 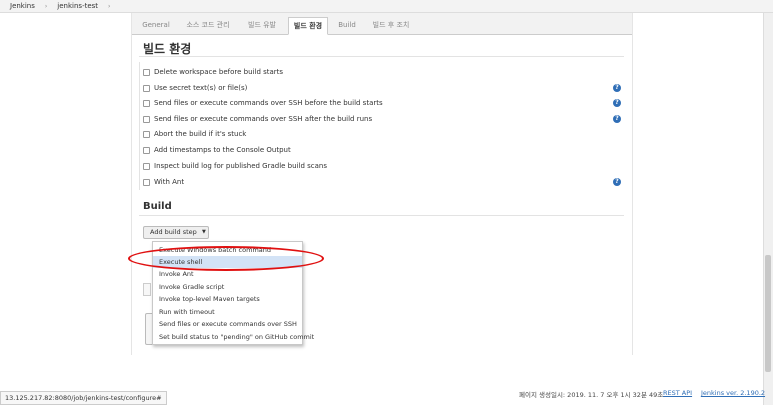 I want to click on breadcrumb: Jenkins › jenkins-test ›, so click(x=386, y=6).